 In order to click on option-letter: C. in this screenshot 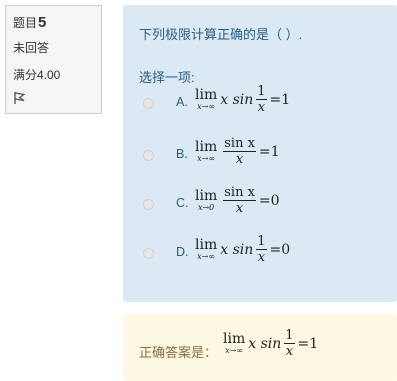, I will do `click(182, 203)`.